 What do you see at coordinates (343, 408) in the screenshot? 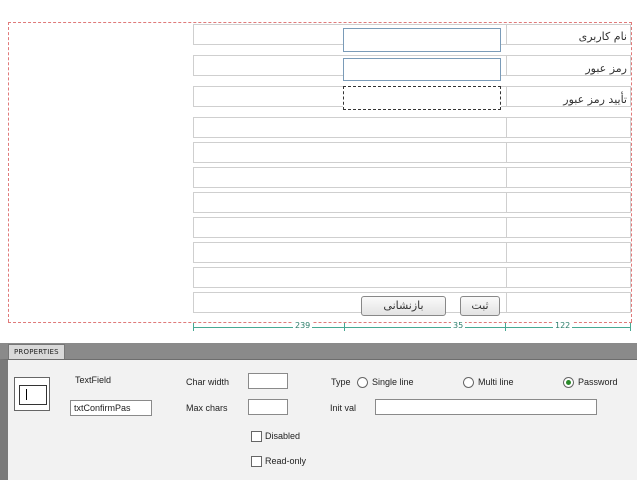
I see `init-val-label: Init val` at bounding box center [343, 408].